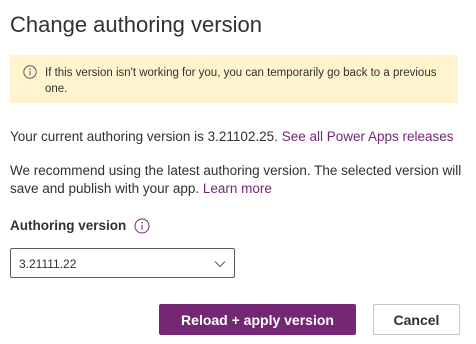 This screenshot has height=344, width=476. Describe the element at coordinates (68, 225) in the screenshot. I see `authoring-version-label: Authoring version` at that location.